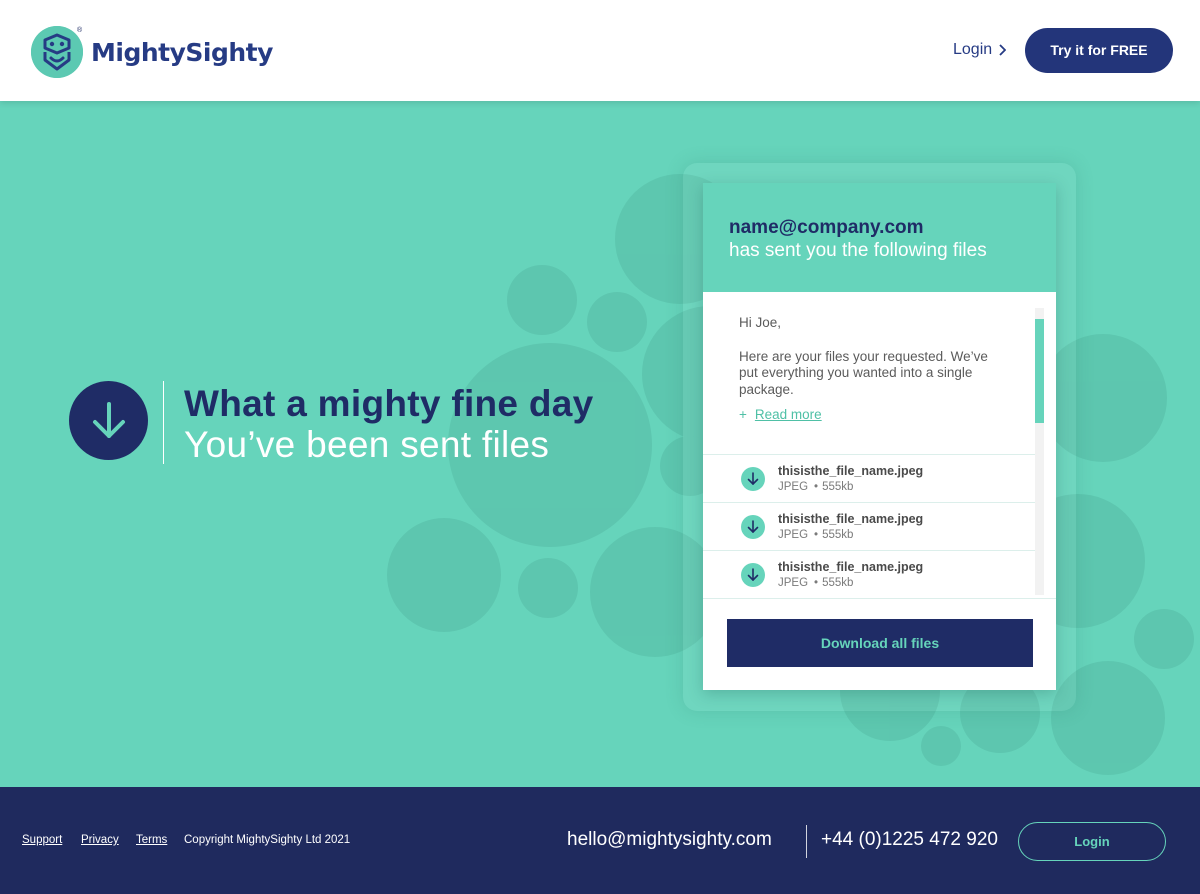 This screenshot has width=1200, height=894. Describe the element at coordinates (806, 841) in the screenshot. I see `footer-divider` at that location.